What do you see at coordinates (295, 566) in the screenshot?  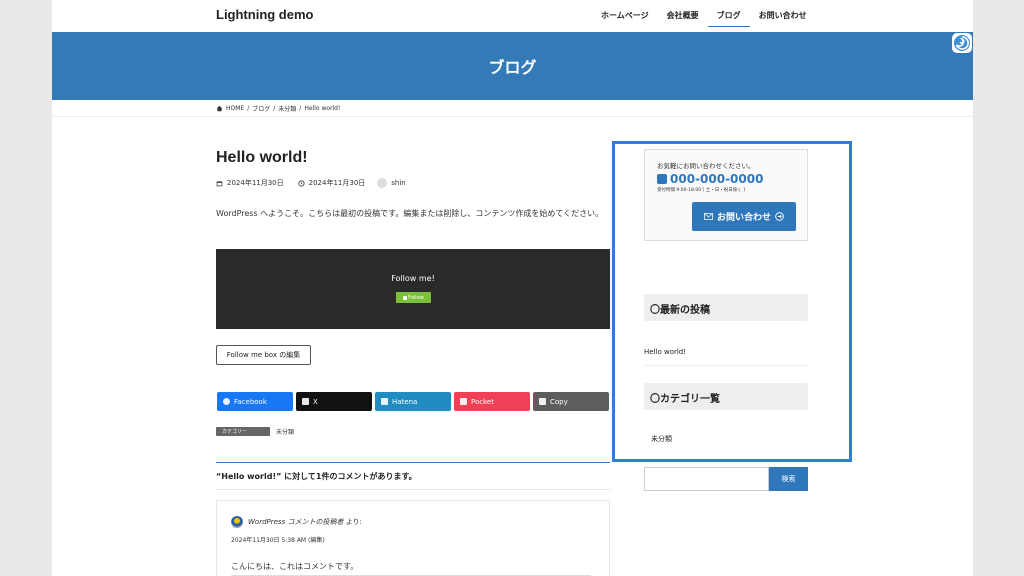 I see `comment-text: こんにちは、これはコメントです。` at bounding box center [295, 566].